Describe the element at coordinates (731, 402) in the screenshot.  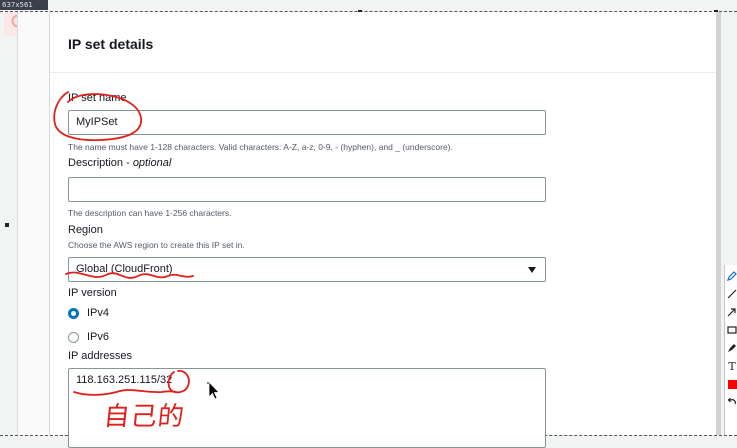
I see `undo-icon` at that location.